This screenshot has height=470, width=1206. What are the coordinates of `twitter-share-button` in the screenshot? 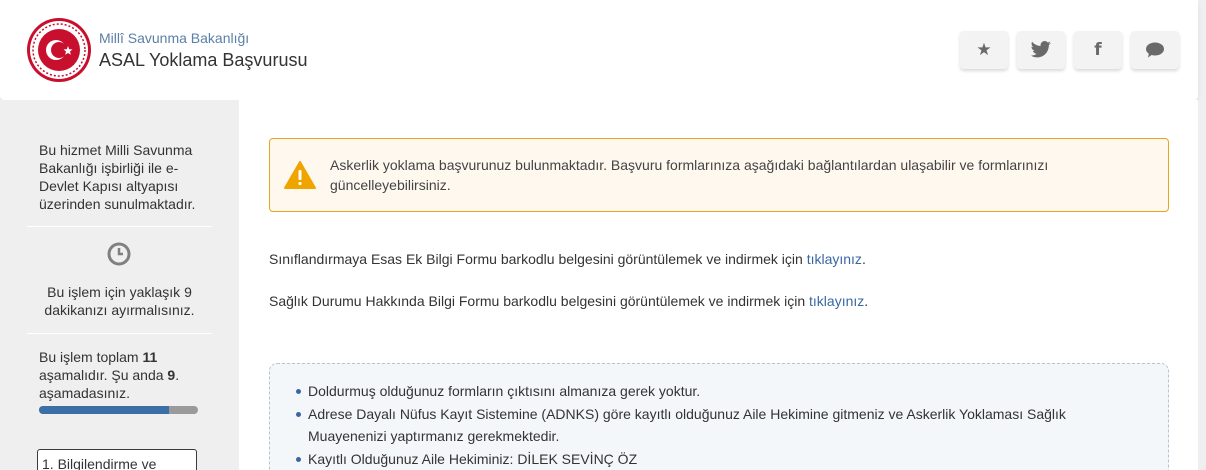 It's located at (1041, 50).